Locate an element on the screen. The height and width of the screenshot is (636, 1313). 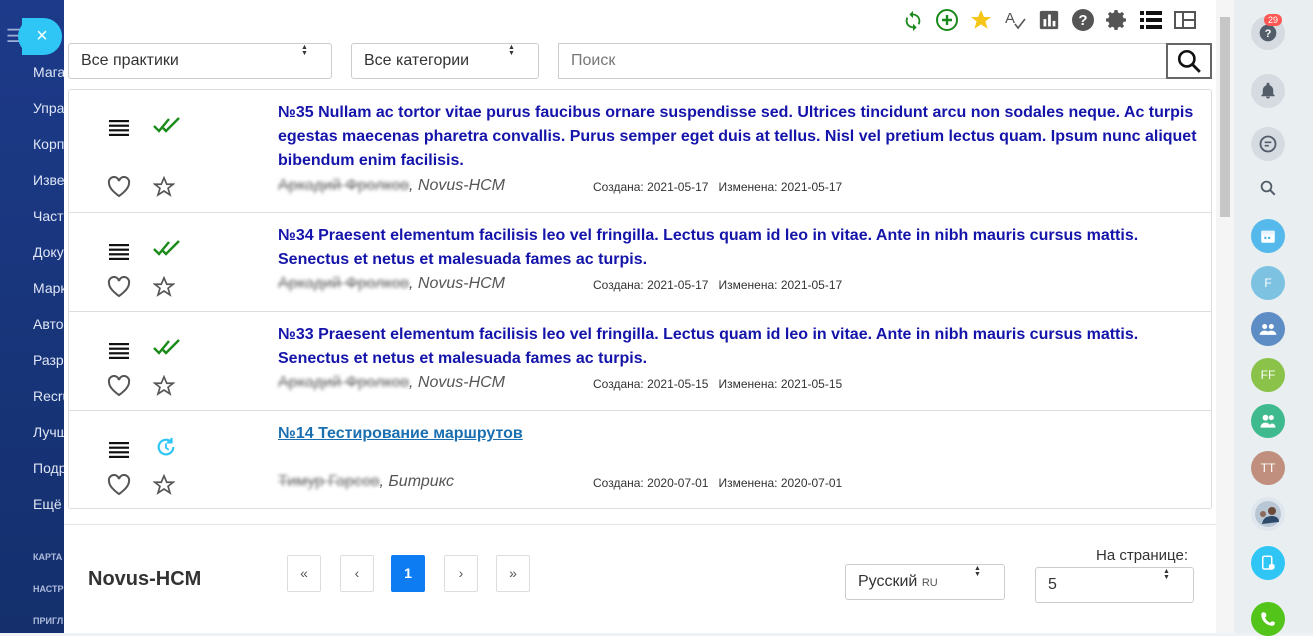
author-name: Тимур Гарсов is located at coordinates (329, 482).